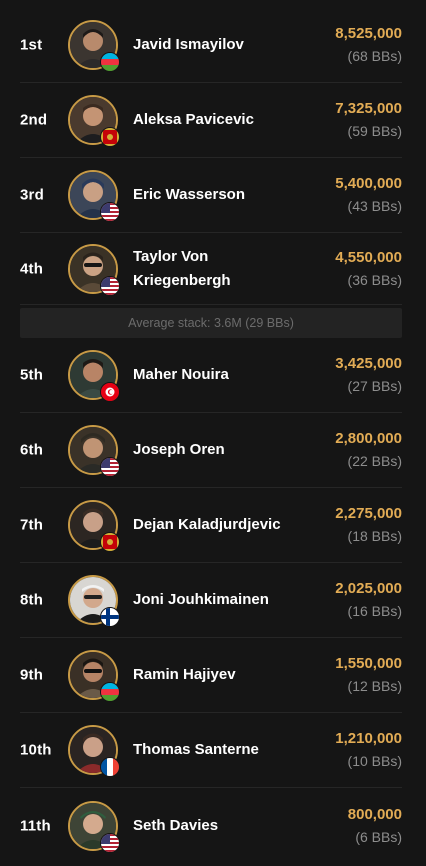 This screenshot has height=866, width=426. What do you see at coordinates (368, 513) in the screenshot?
I see `chip-count: 2,275,000` at bounding box center [368, 513].